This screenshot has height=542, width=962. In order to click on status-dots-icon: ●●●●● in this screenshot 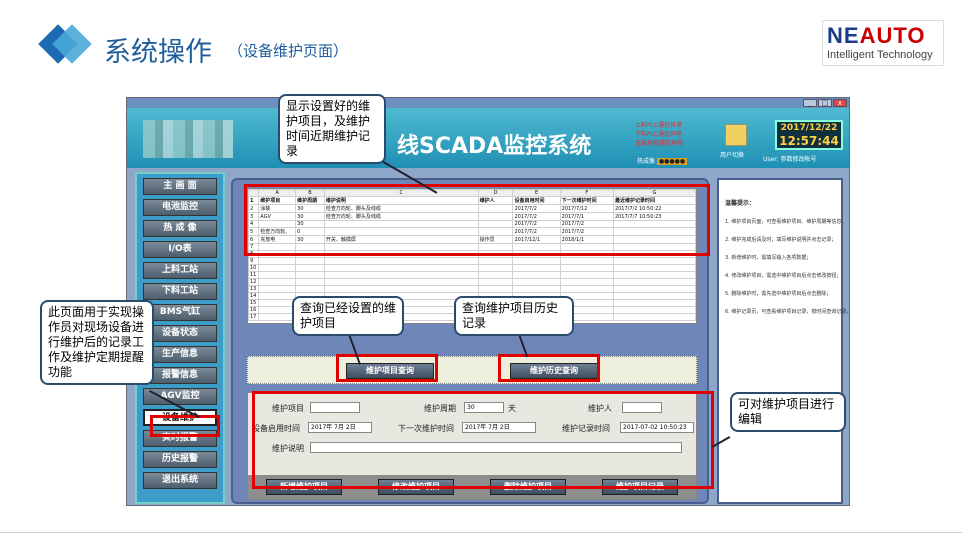, I will do `click(672, 161)`.